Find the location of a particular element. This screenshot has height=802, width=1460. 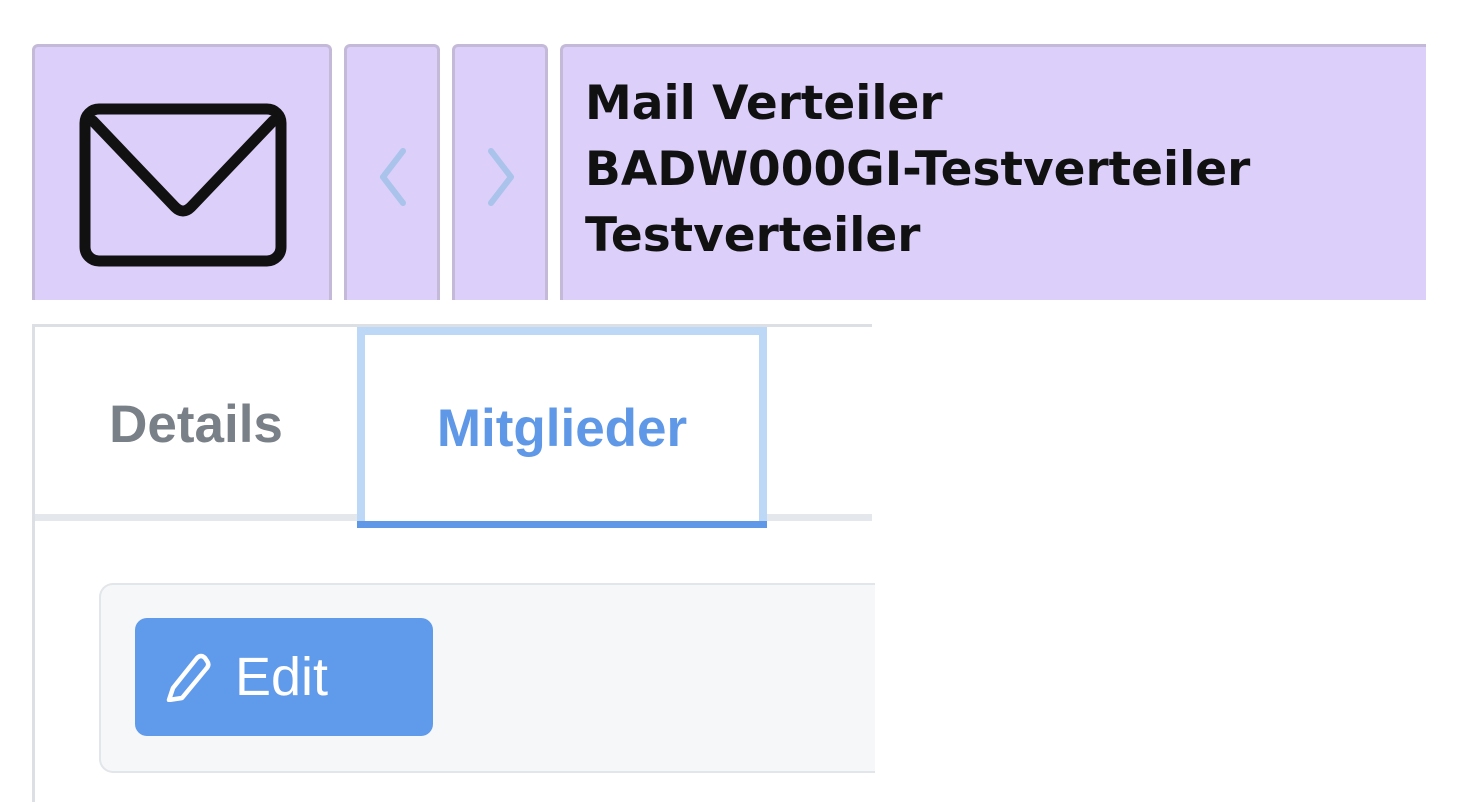

next-record-button is located at coordinates (500, 172).